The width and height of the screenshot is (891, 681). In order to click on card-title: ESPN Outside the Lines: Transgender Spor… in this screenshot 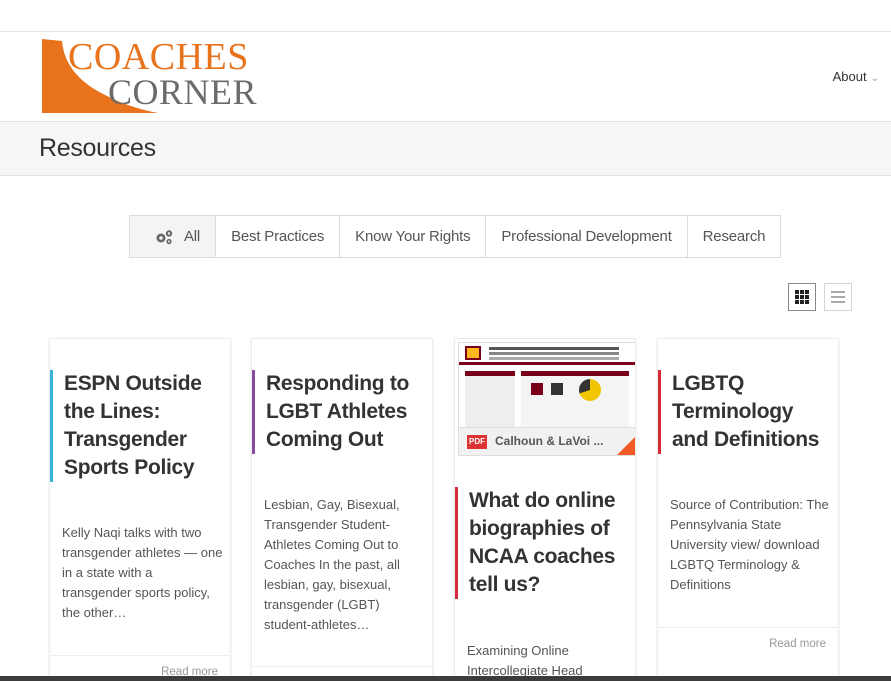, I will do `click(140, 426)`.